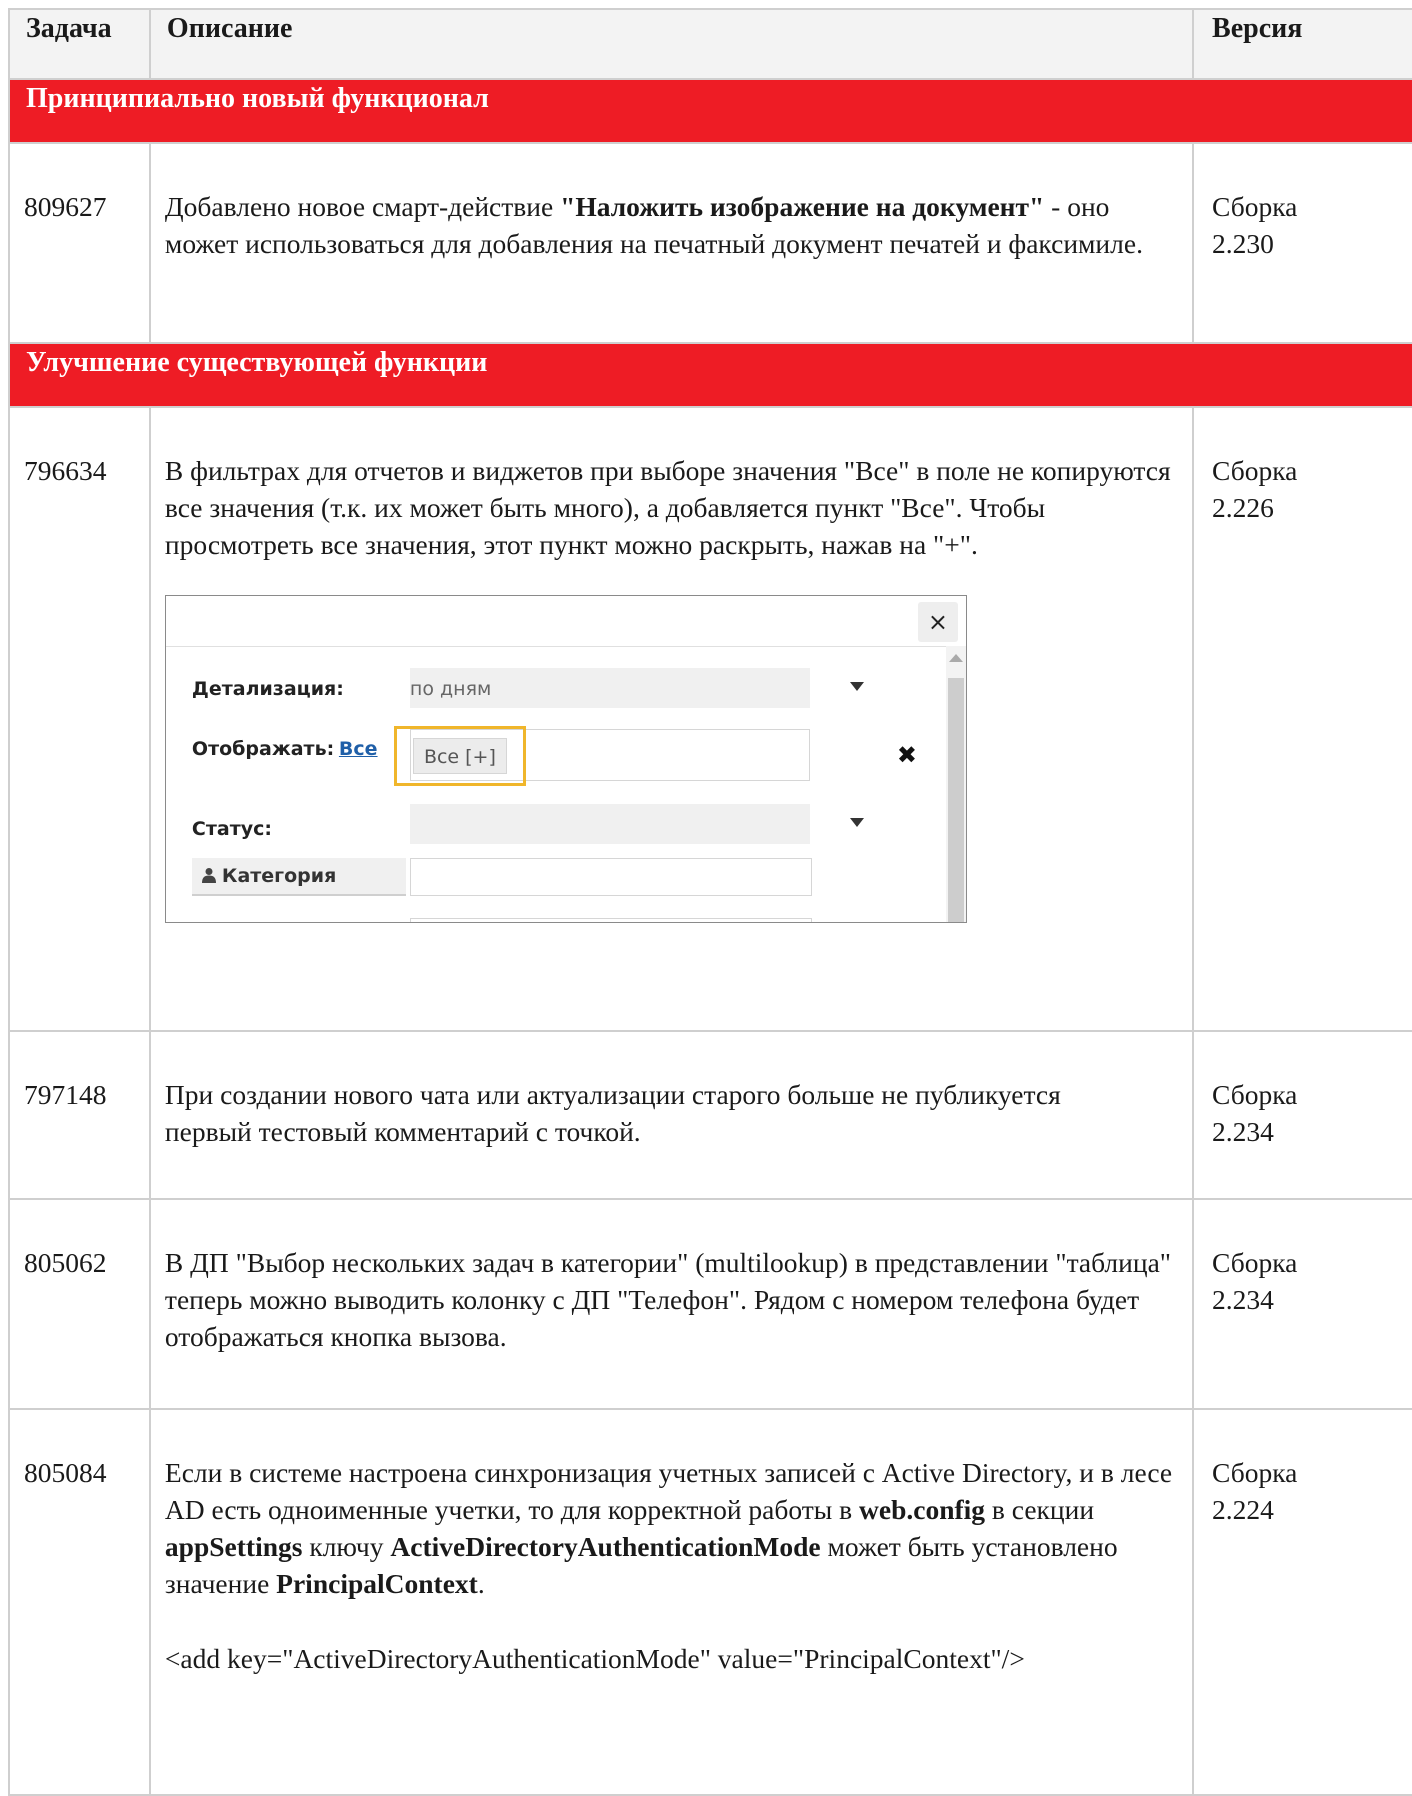 The image size is (1412, 1796). What do you see at coordinates (1302, 44) in the screenshot?
I see `header-version: Версия` at bounding box center [1302, 44].